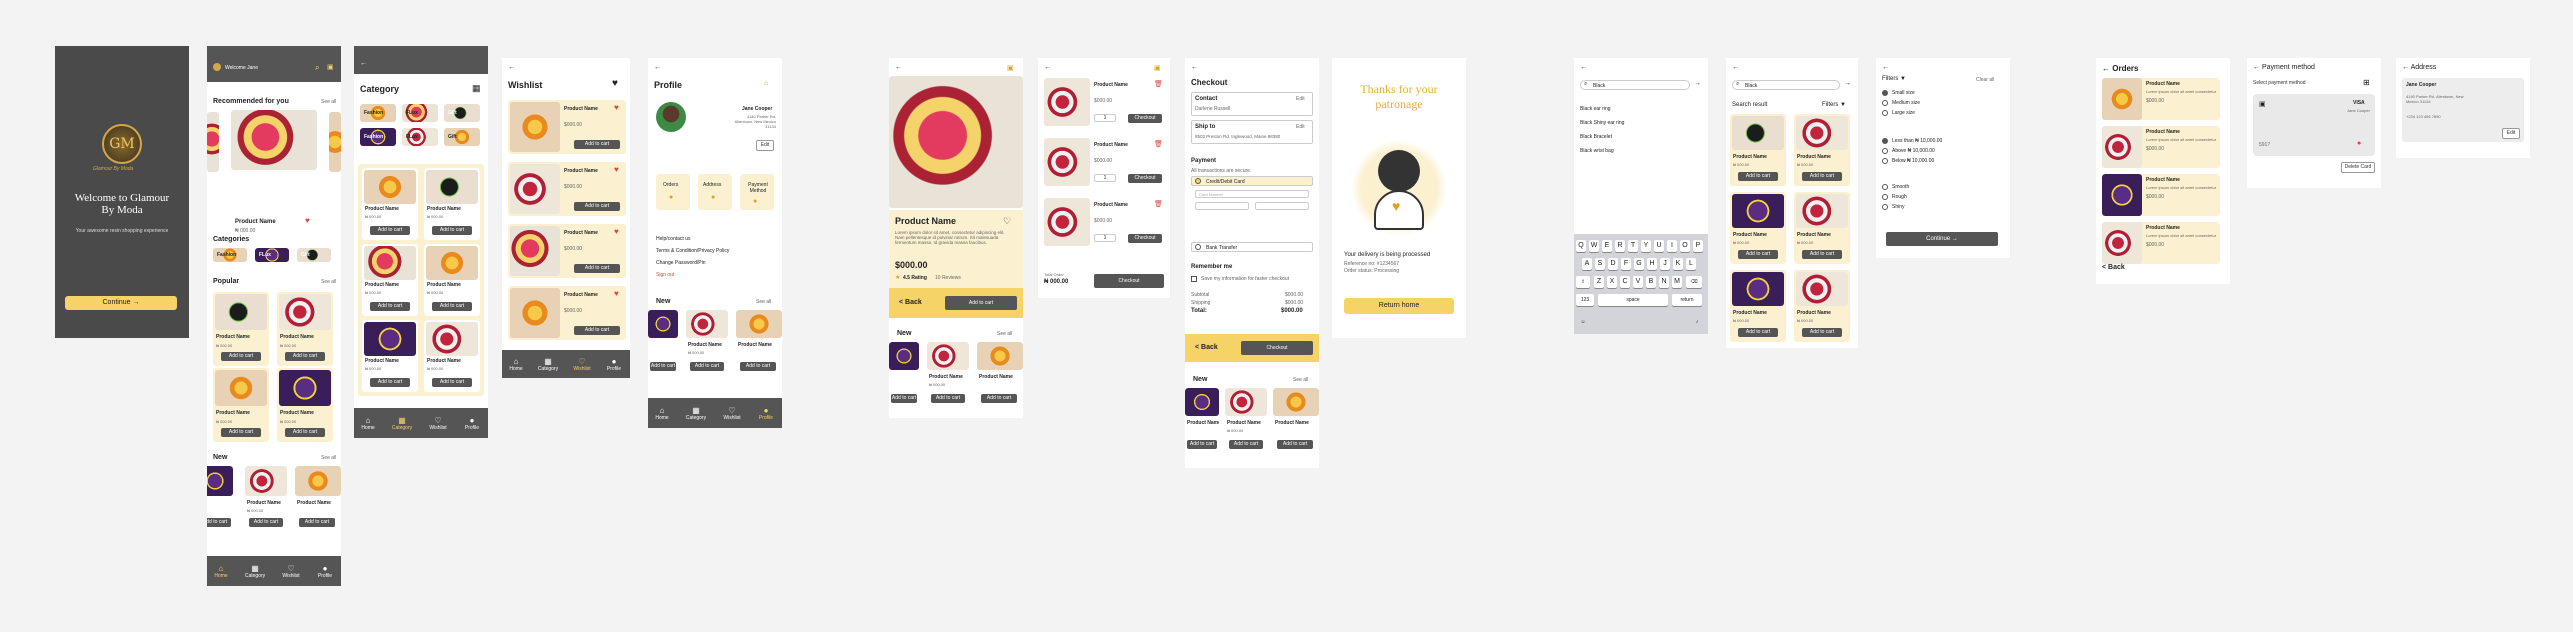 This screenshot has height=632, width=2573. Describe the element at coordinates (1646, 246) in the screenshot. I see `key-y: Y` at that location.